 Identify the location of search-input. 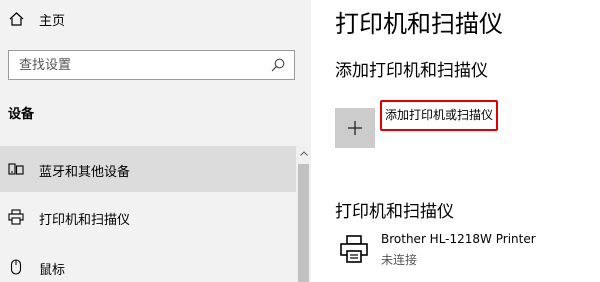
(134, 65).